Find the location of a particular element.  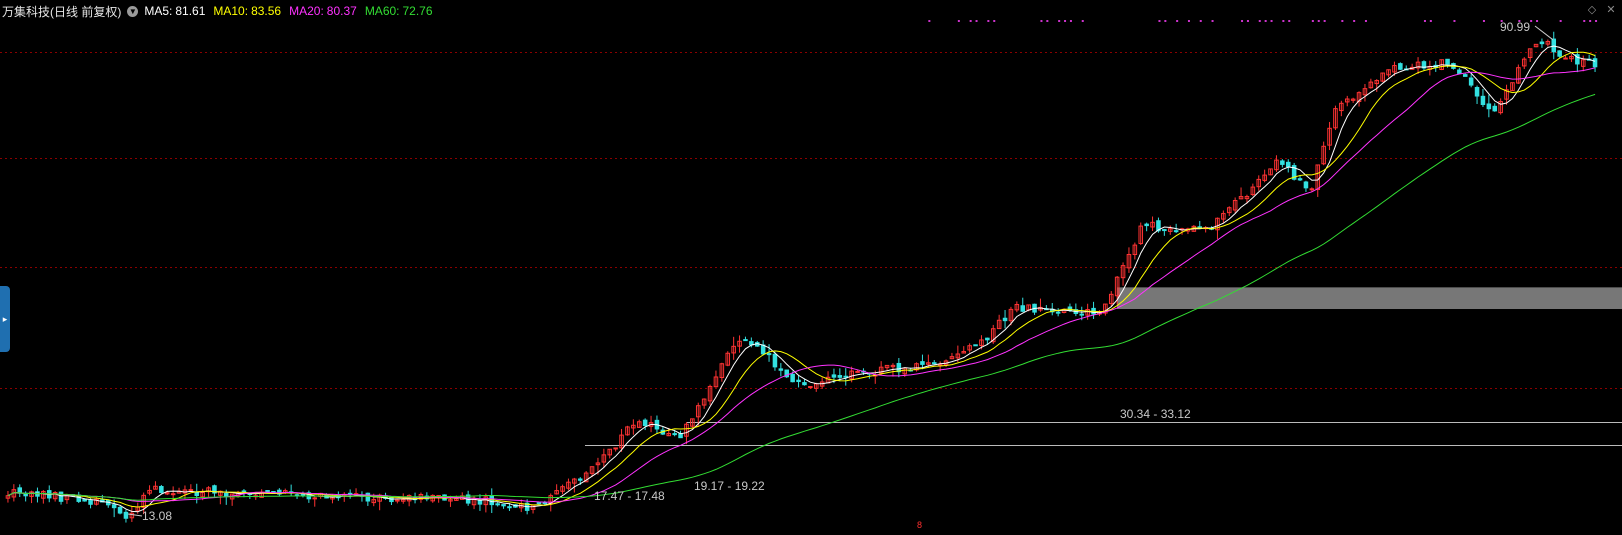

price-zone-band is located at coordinates (1369, 298).